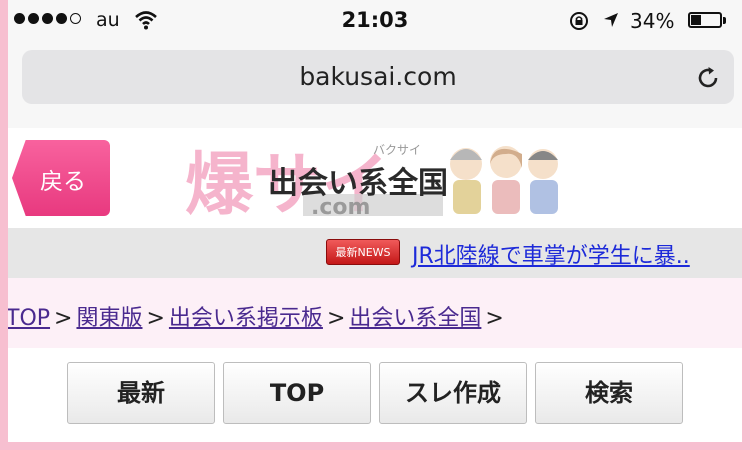 The image size is (750, 450). What do you see at coordinates (397, 150) in the screenshot?
I see `svg-text: バクサイ` at bounding box center [397, 150].